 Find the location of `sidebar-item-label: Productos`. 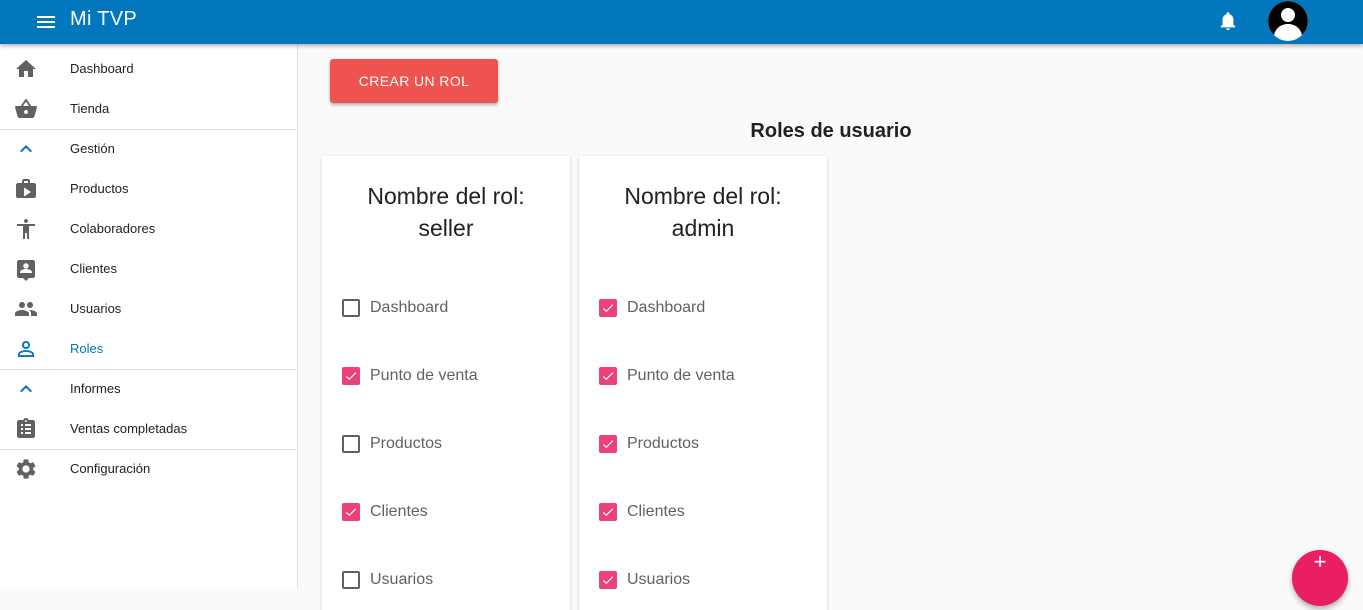

sidebar-item-label: Productos is located at coordinates (99, 188).